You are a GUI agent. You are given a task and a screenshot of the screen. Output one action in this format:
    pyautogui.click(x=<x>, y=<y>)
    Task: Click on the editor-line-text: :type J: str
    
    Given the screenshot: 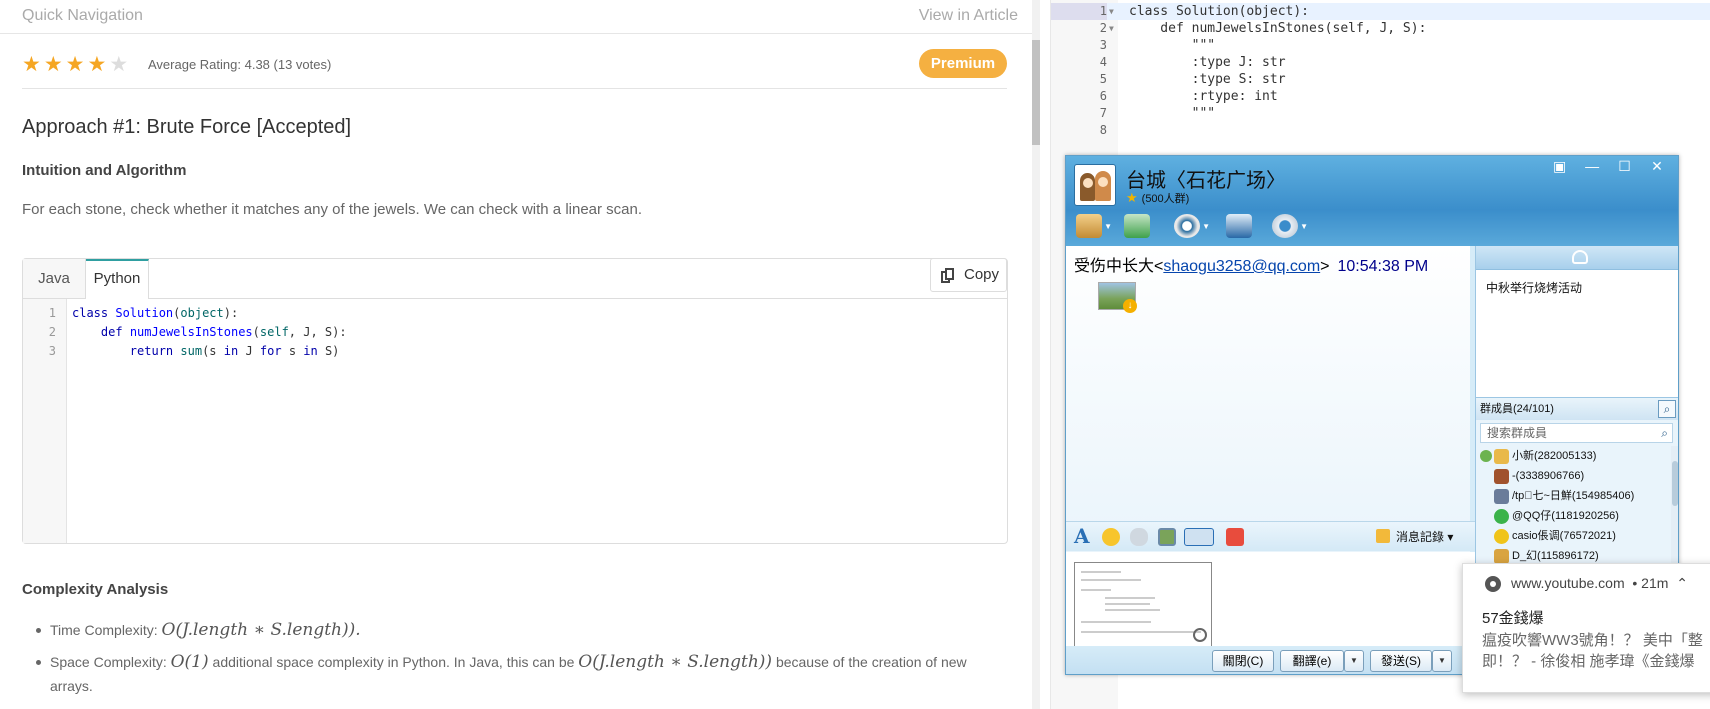 What is the action you would take?
    pyautogui.click(x=1207, y=62)
    